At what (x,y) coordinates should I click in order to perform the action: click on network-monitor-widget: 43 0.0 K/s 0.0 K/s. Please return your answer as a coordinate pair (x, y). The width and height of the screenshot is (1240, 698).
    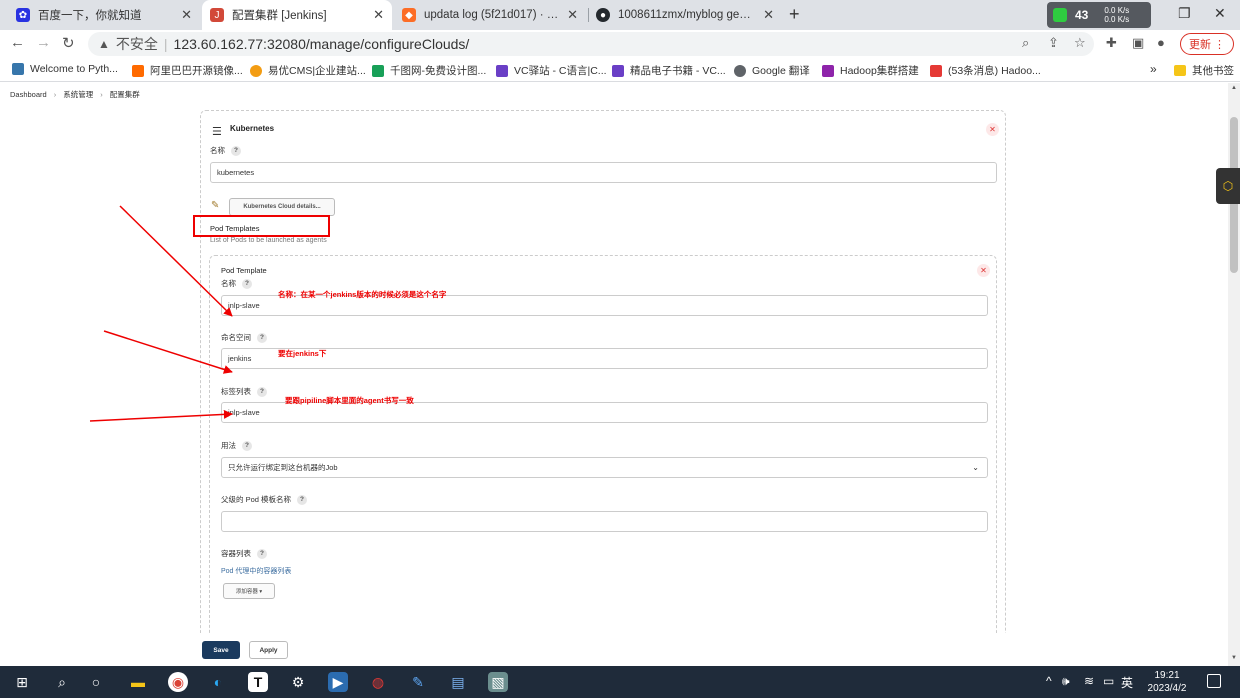
    Looking at the image, I should click on (1099, 15).